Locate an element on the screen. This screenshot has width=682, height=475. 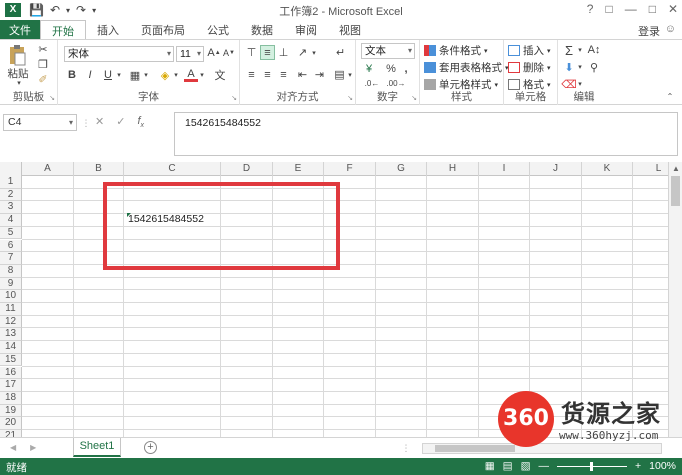
align-middle-icon: ≡ is located at coordinates (267, 52).